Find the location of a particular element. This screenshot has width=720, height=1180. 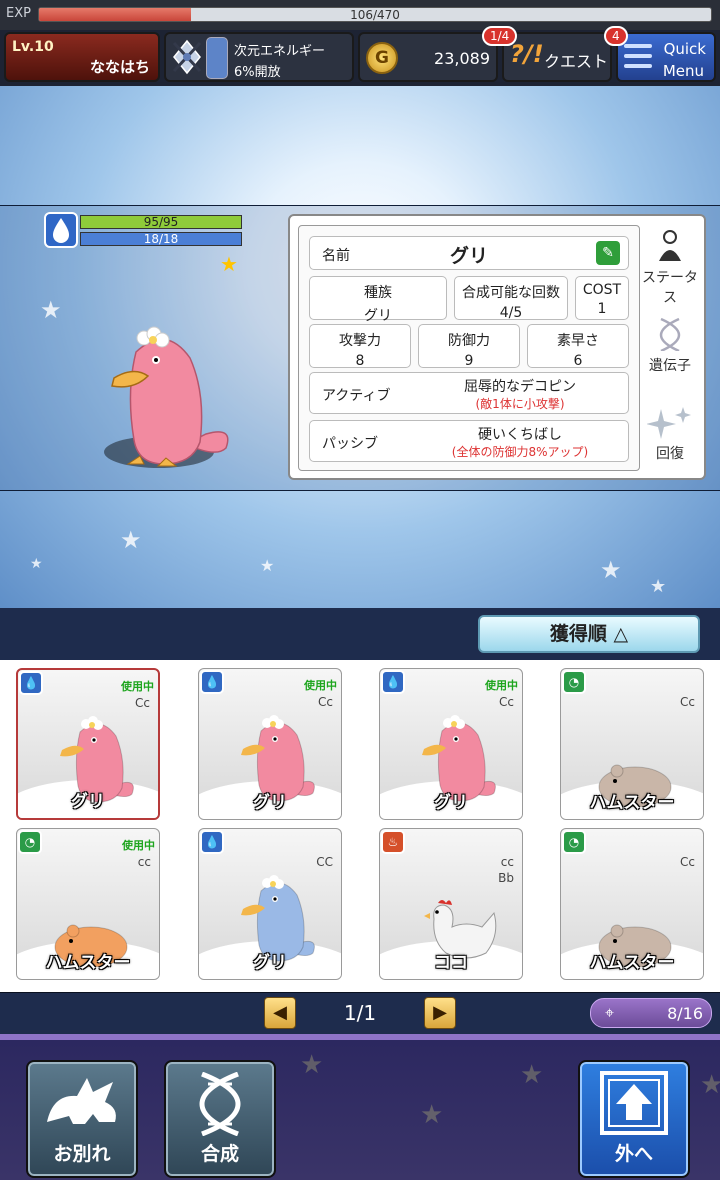

grade-label: CC is located at coordinates (324, 862).